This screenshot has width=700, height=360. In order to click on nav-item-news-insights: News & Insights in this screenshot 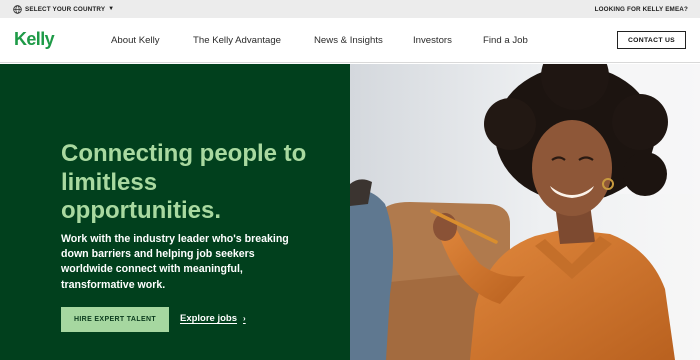, I will do `click(348, 40)`.